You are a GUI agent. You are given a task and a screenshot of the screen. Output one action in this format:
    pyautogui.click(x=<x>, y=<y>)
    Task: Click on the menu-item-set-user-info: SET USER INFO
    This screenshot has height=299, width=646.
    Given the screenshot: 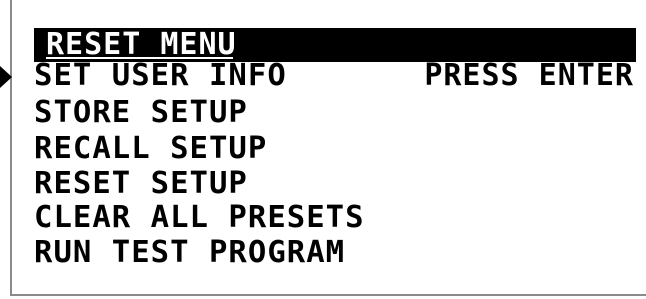 What is the action you would take?
    pyautogui.click(x=160, y=76)
    